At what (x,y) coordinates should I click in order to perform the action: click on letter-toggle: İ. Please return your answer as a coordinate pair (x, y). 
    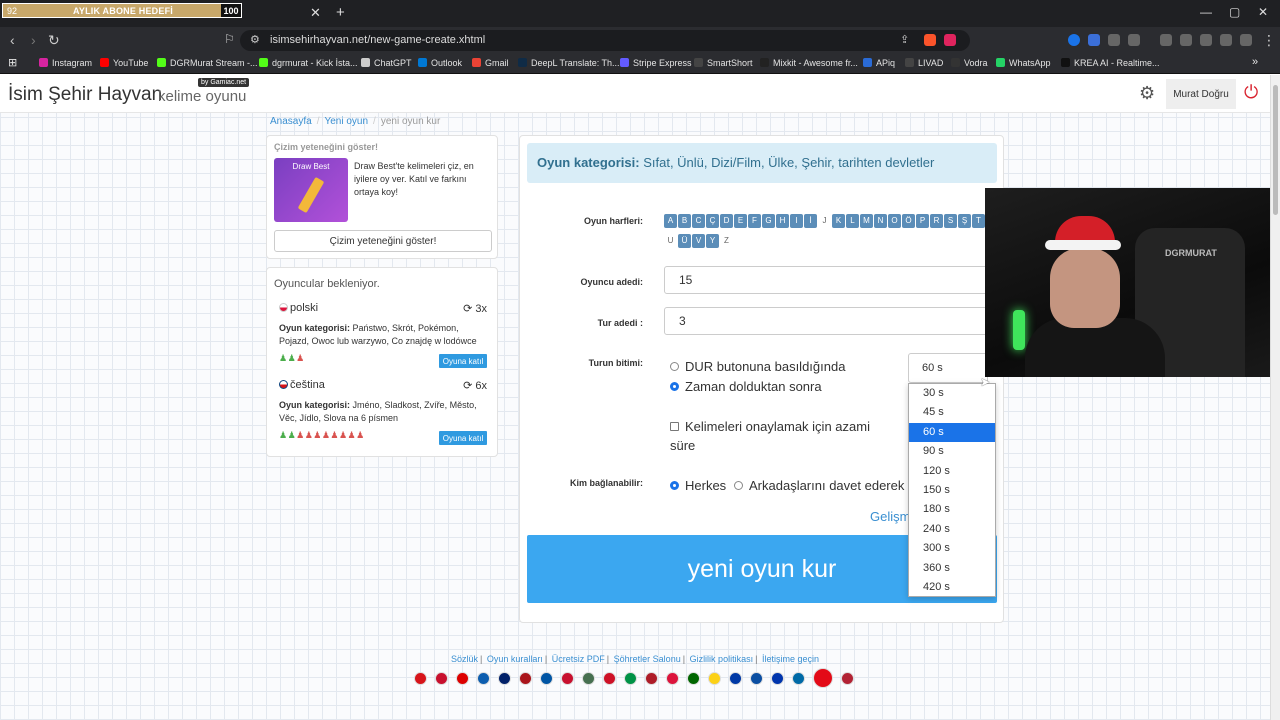
    Looking at the image, I should click on (810, 221).